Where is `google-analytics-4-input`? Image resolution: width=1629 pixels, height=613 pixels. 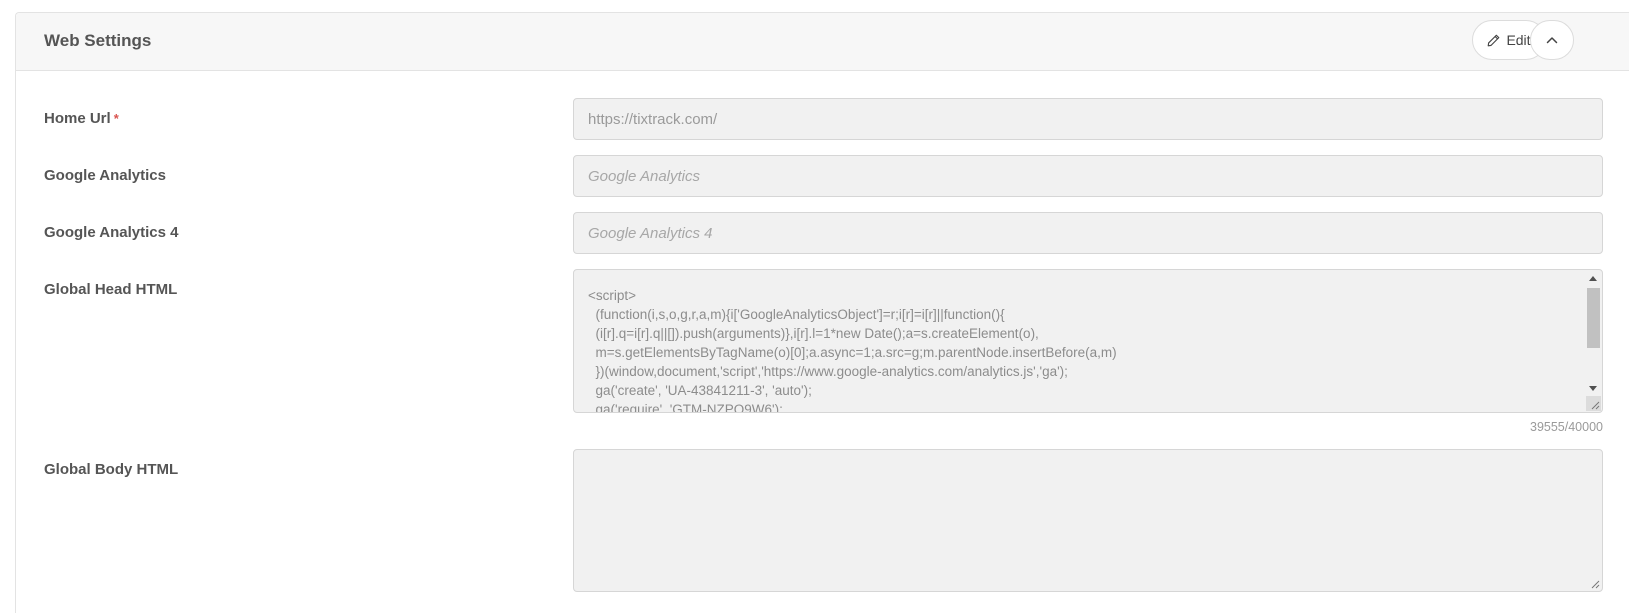
google-analytics-4-input is located at coordinates (1088, 233).